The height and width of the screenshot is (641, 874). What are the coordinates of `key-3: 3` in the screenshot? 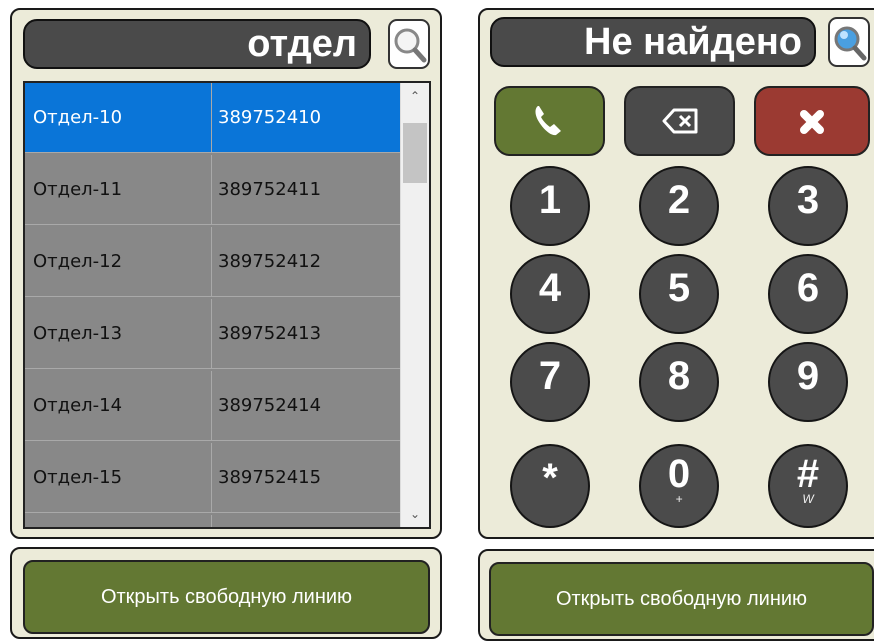 It's located at (808, 206).